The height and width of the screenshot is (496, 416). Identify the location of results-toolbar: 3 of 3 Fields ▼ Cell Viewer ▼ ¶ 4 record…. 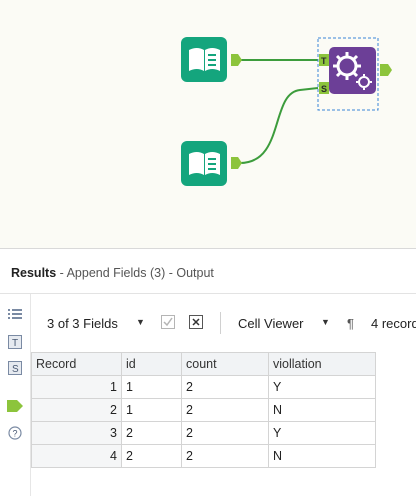
(223, 322).